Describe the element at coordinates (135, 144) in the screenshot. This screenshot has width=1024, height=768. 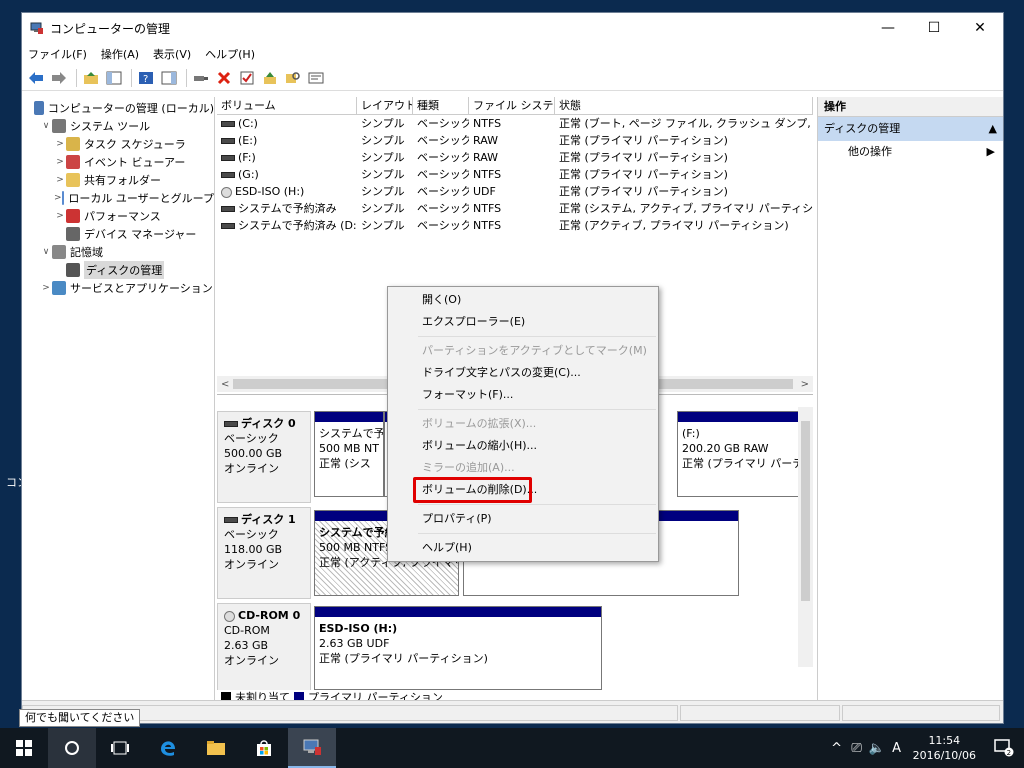
I see `tree-item-label: タスク スケジューラ` at that location.